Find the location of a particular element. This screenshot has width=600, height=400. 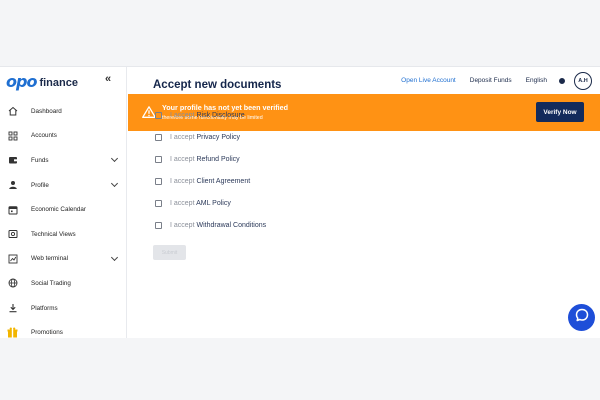

download-icon is located at coordinates (12, 308).